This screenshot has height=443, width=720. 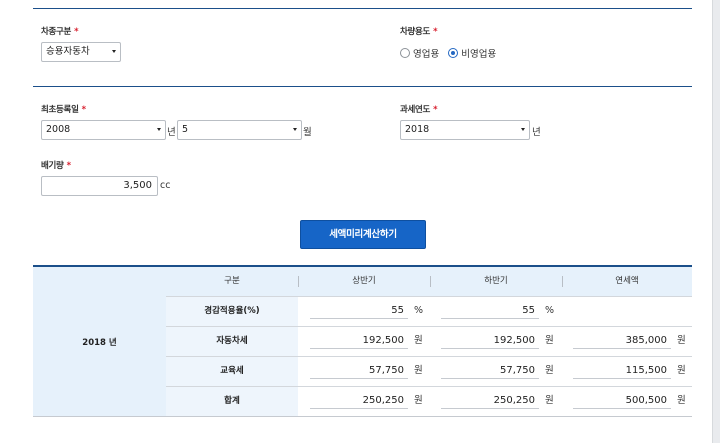 What do you see at coordinates (465, 130) in the screenshot?
I see `tax-year-select: 2018` at bounding box center [465, 130].